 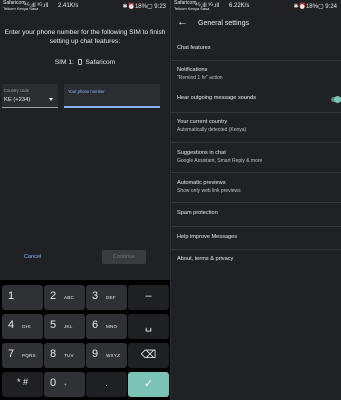 What do you see at coordinates (68, 326) in the screenshot?
I see `key-letters: JKL` at bounding box center [68, 326].